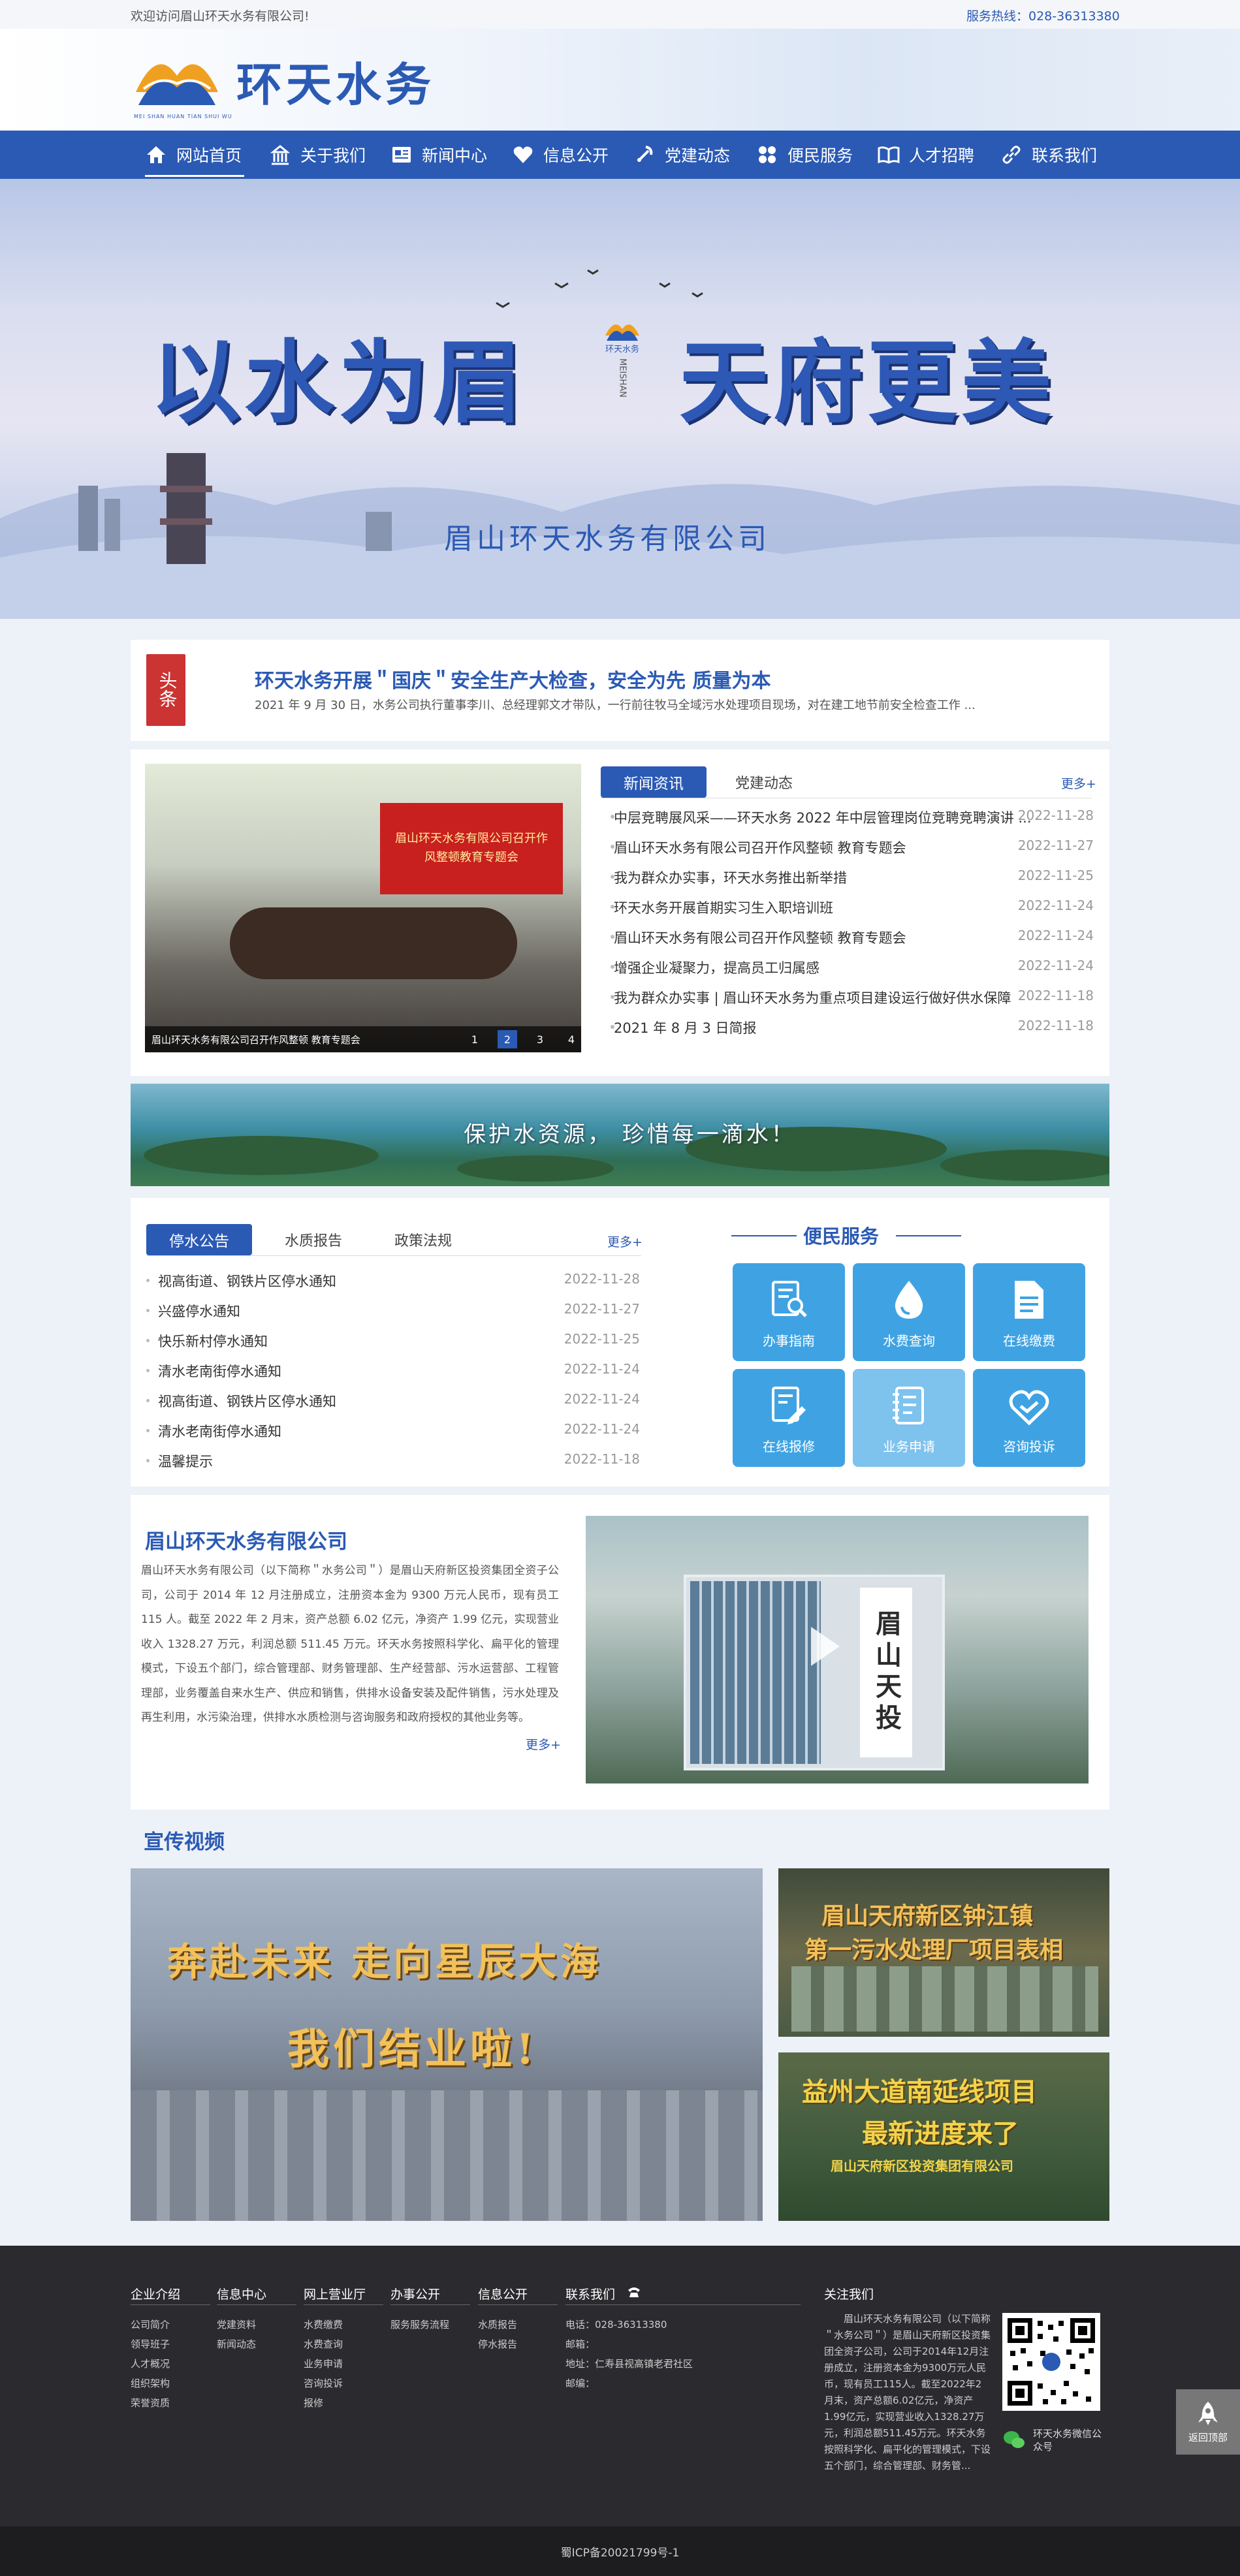  What do you see at coordinates (826, 1027) in the screenshot?
I see `news-item: 2021 年 8 月 3 日简报` at bounding box center [826, 1027].